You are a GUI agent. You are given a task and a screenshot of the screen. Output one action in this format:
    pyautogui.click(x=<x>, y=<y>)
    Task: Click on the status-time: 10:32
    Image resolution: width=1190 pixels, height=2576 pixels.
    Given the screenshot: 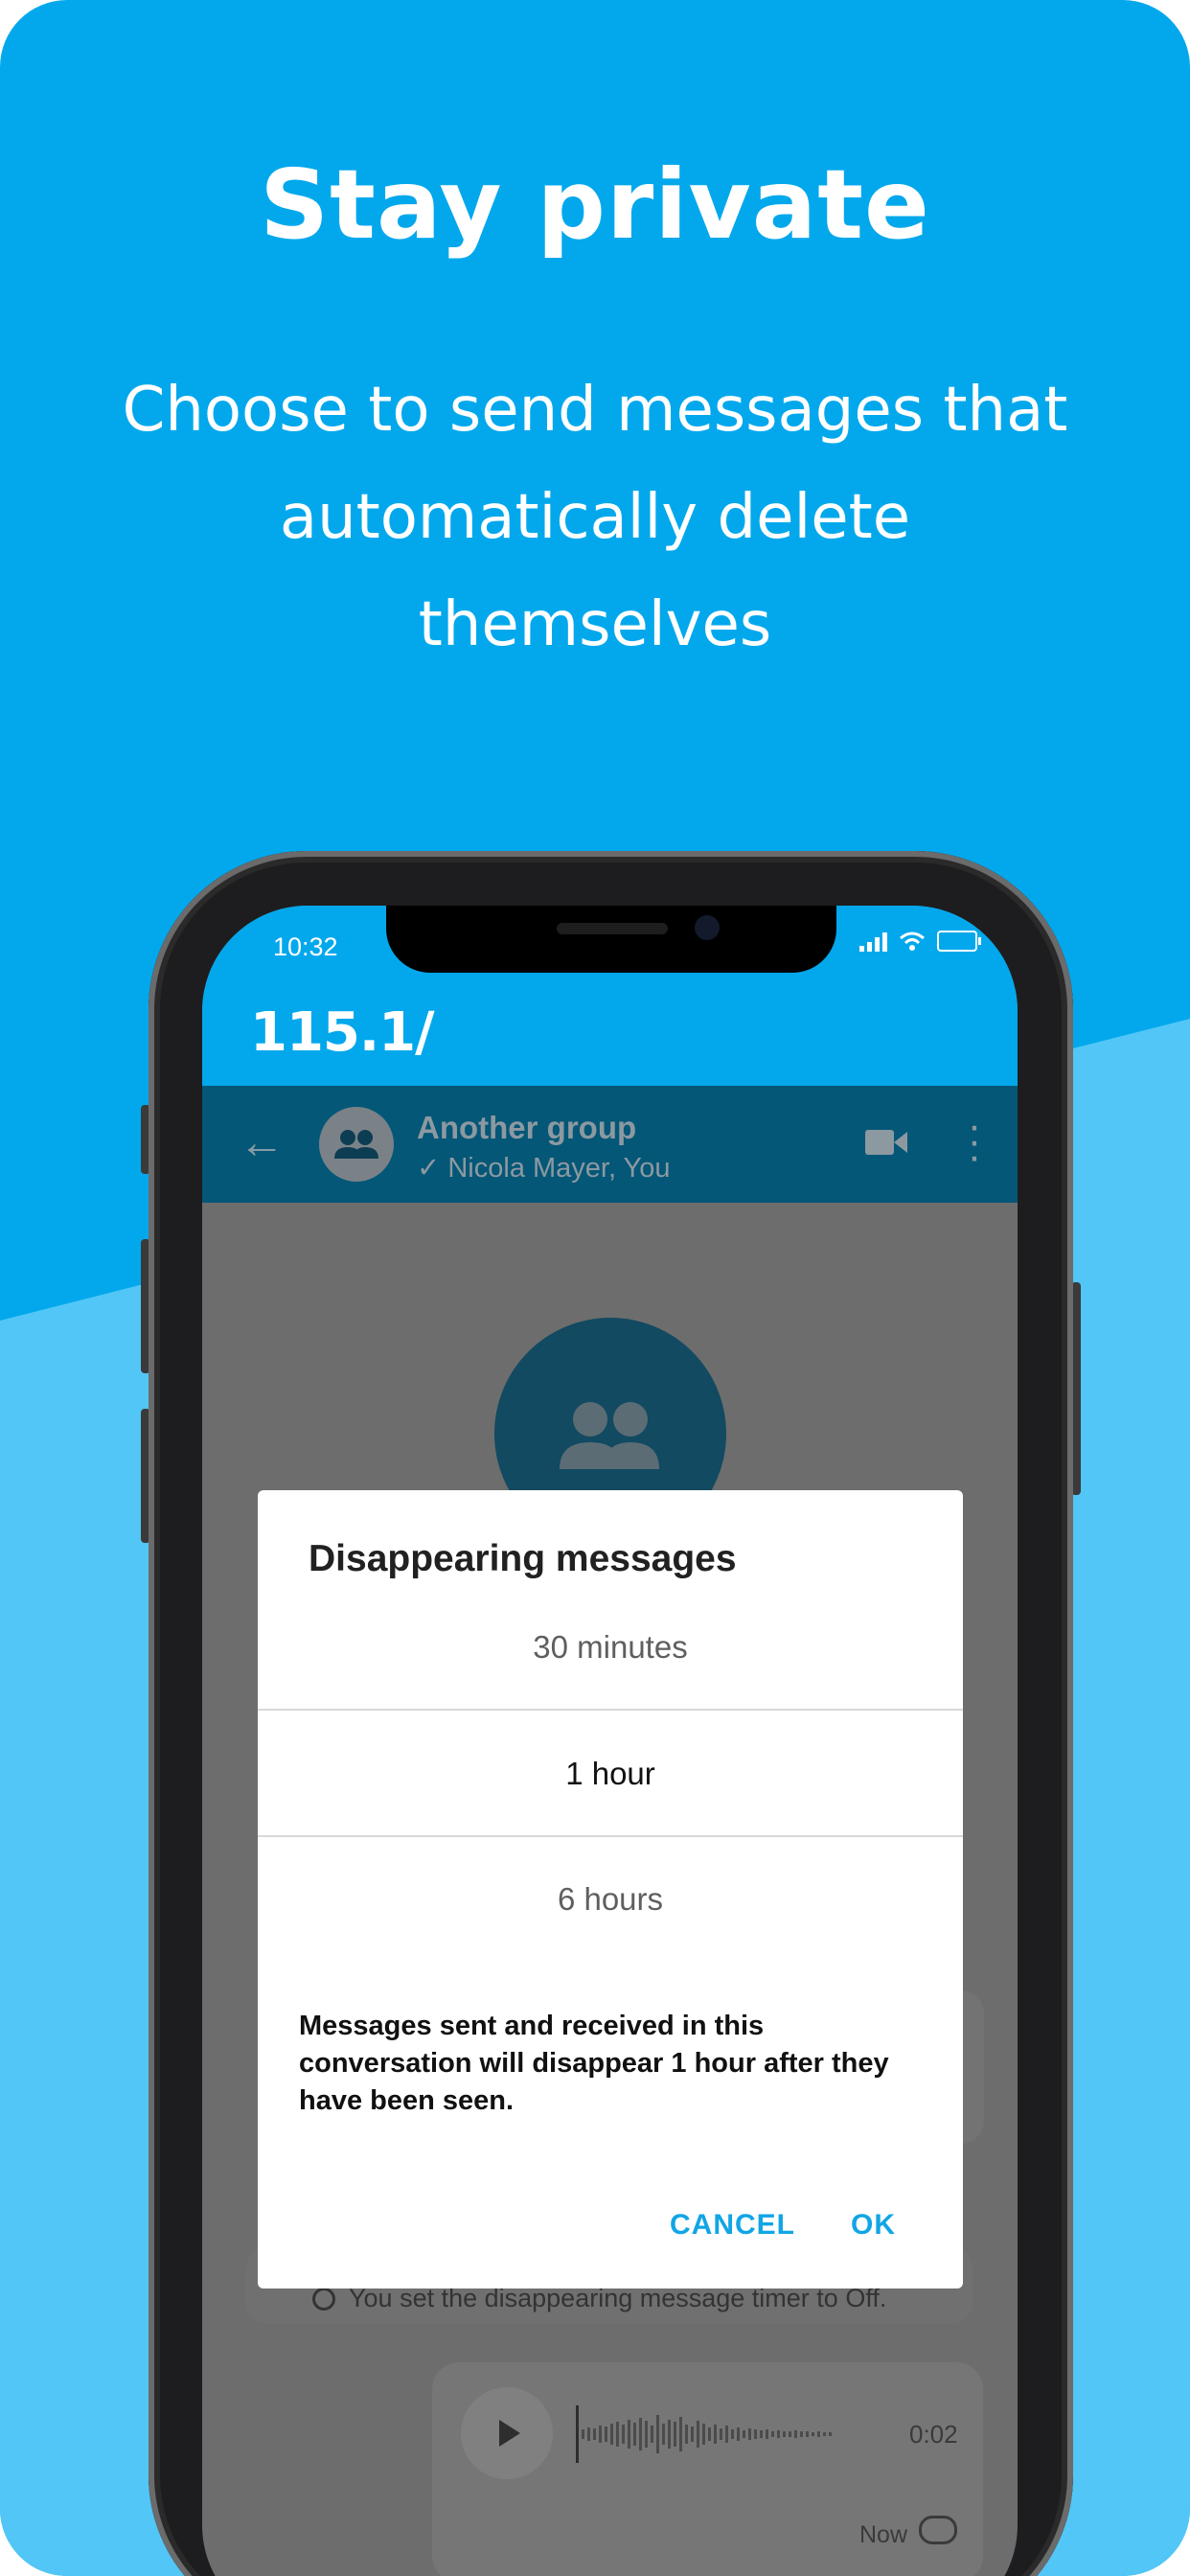 What is the action you would take?
    pyautogui.click(x=305, y=946)
    